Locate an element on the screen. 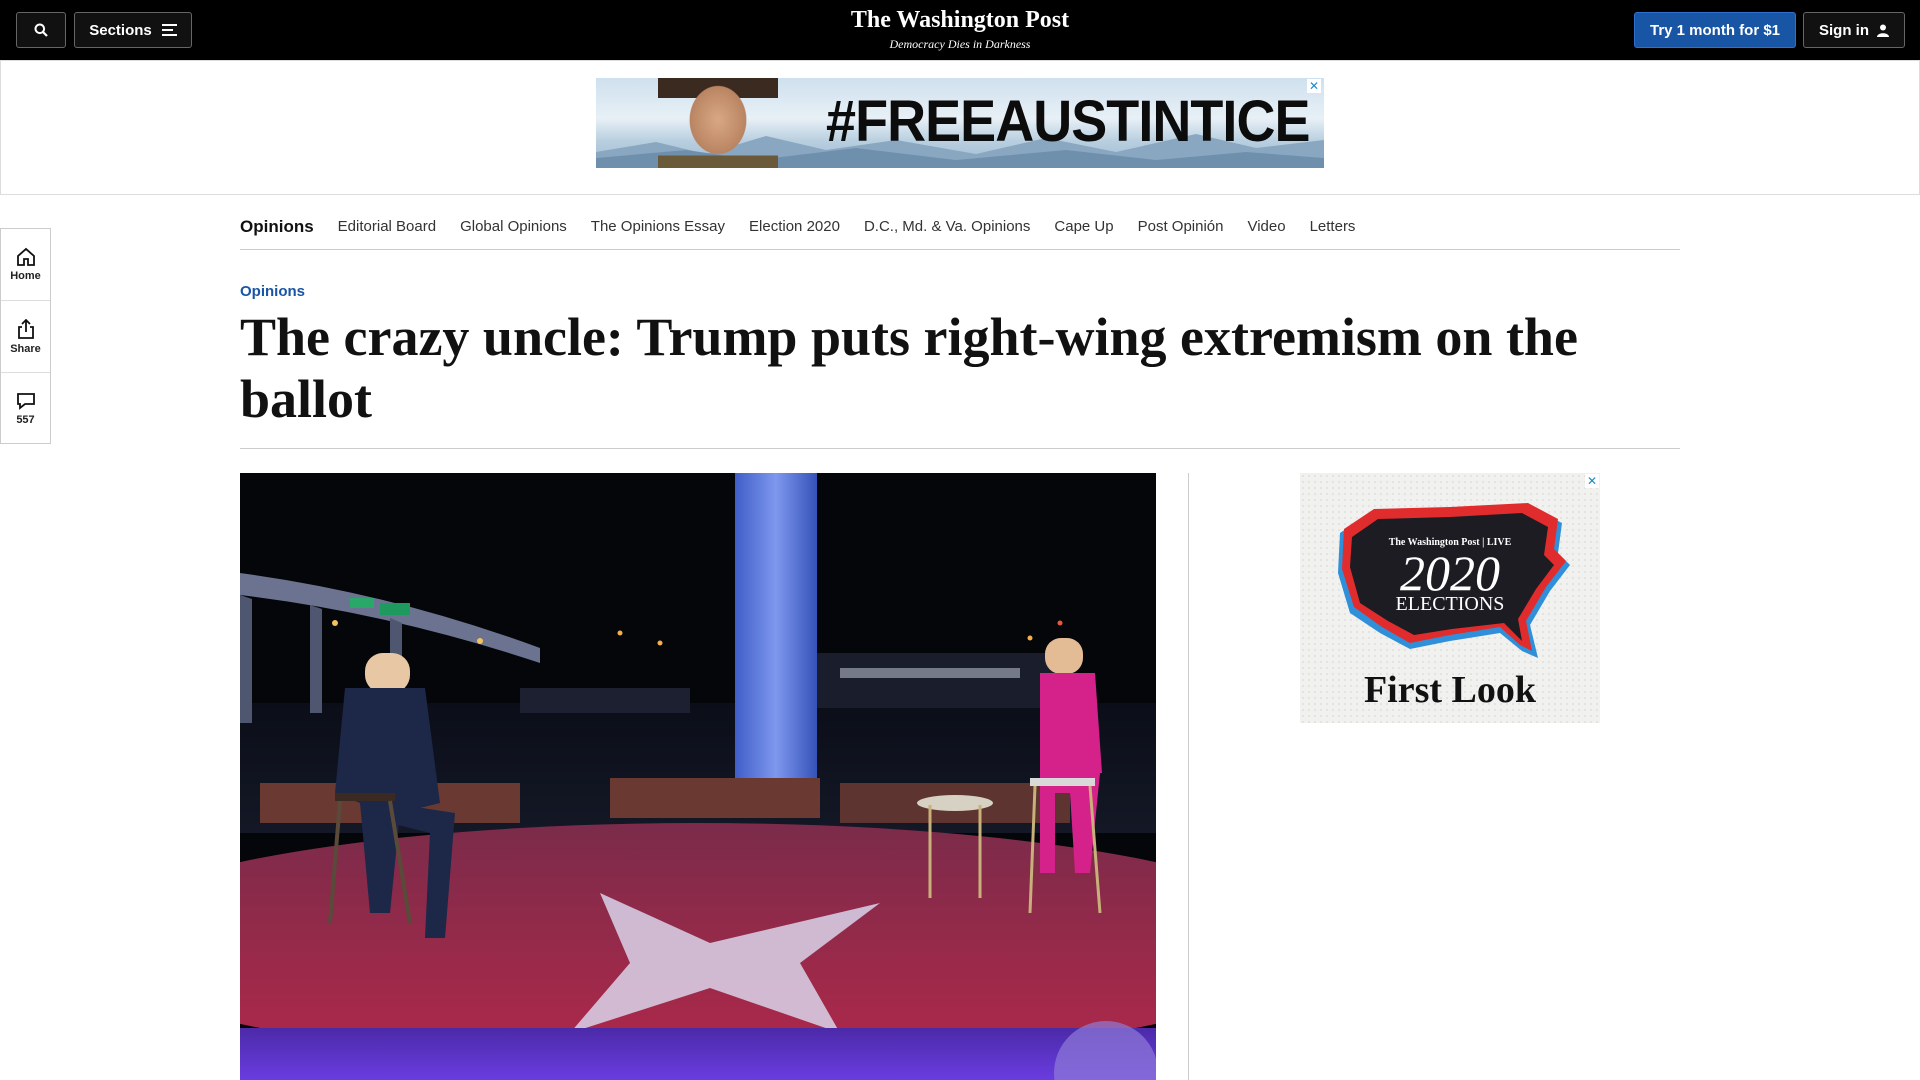 The height and width of the screenshot is (1080, 1920). comment-icon is located at coordinates (25, 401).